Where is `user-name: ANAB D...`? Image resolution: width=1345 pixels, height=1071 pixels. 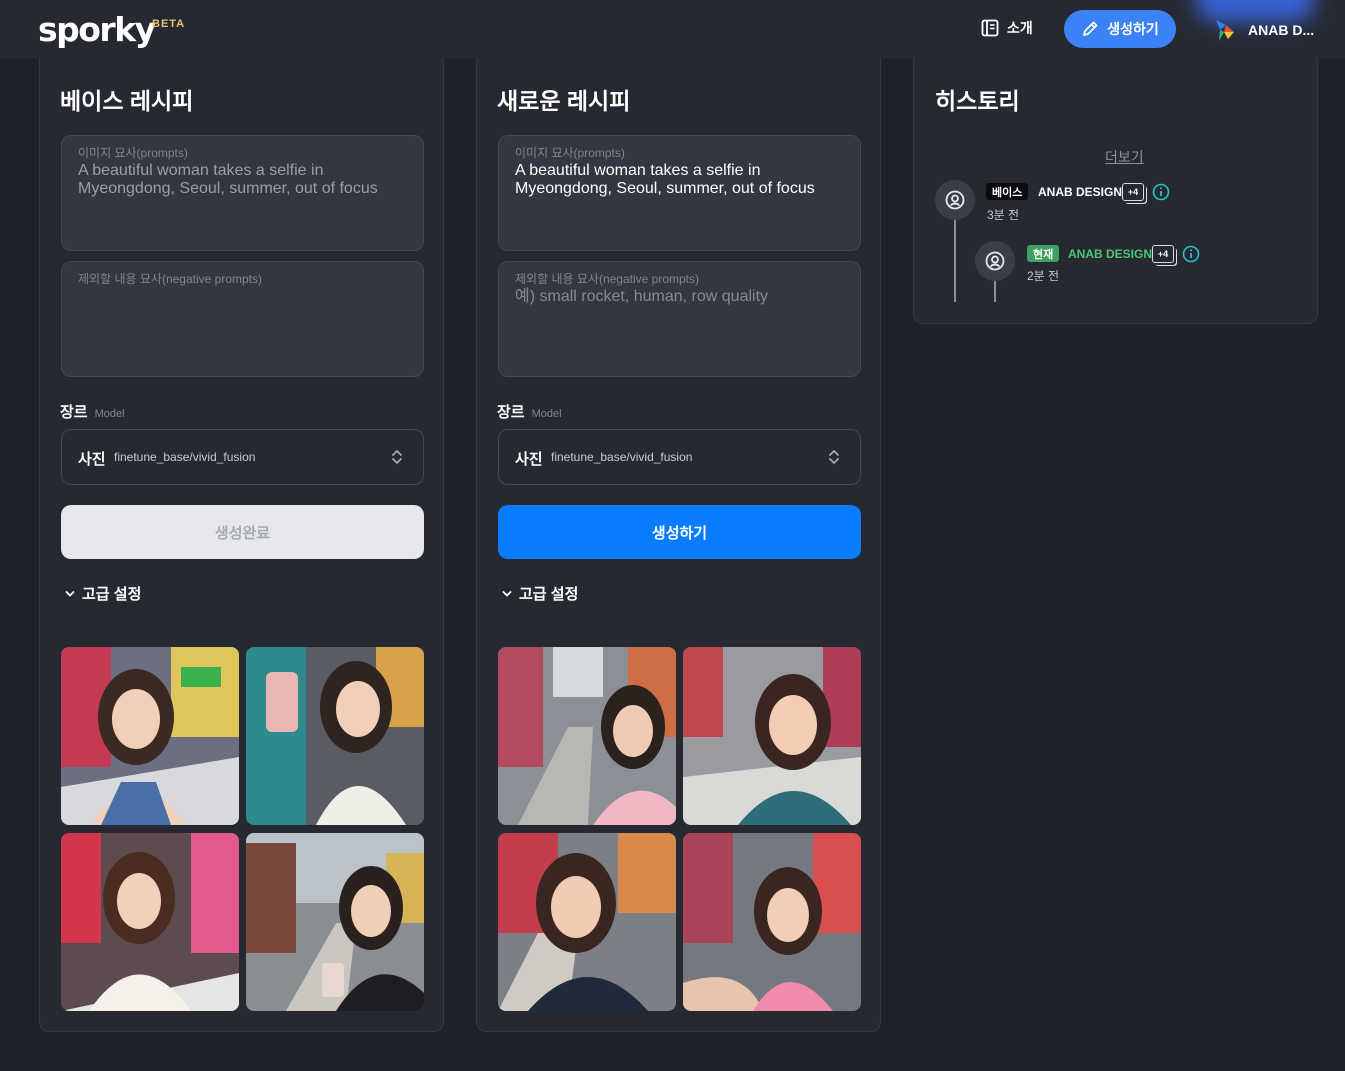
user-name: ANAB D... is located at coordinates (1281, 30).